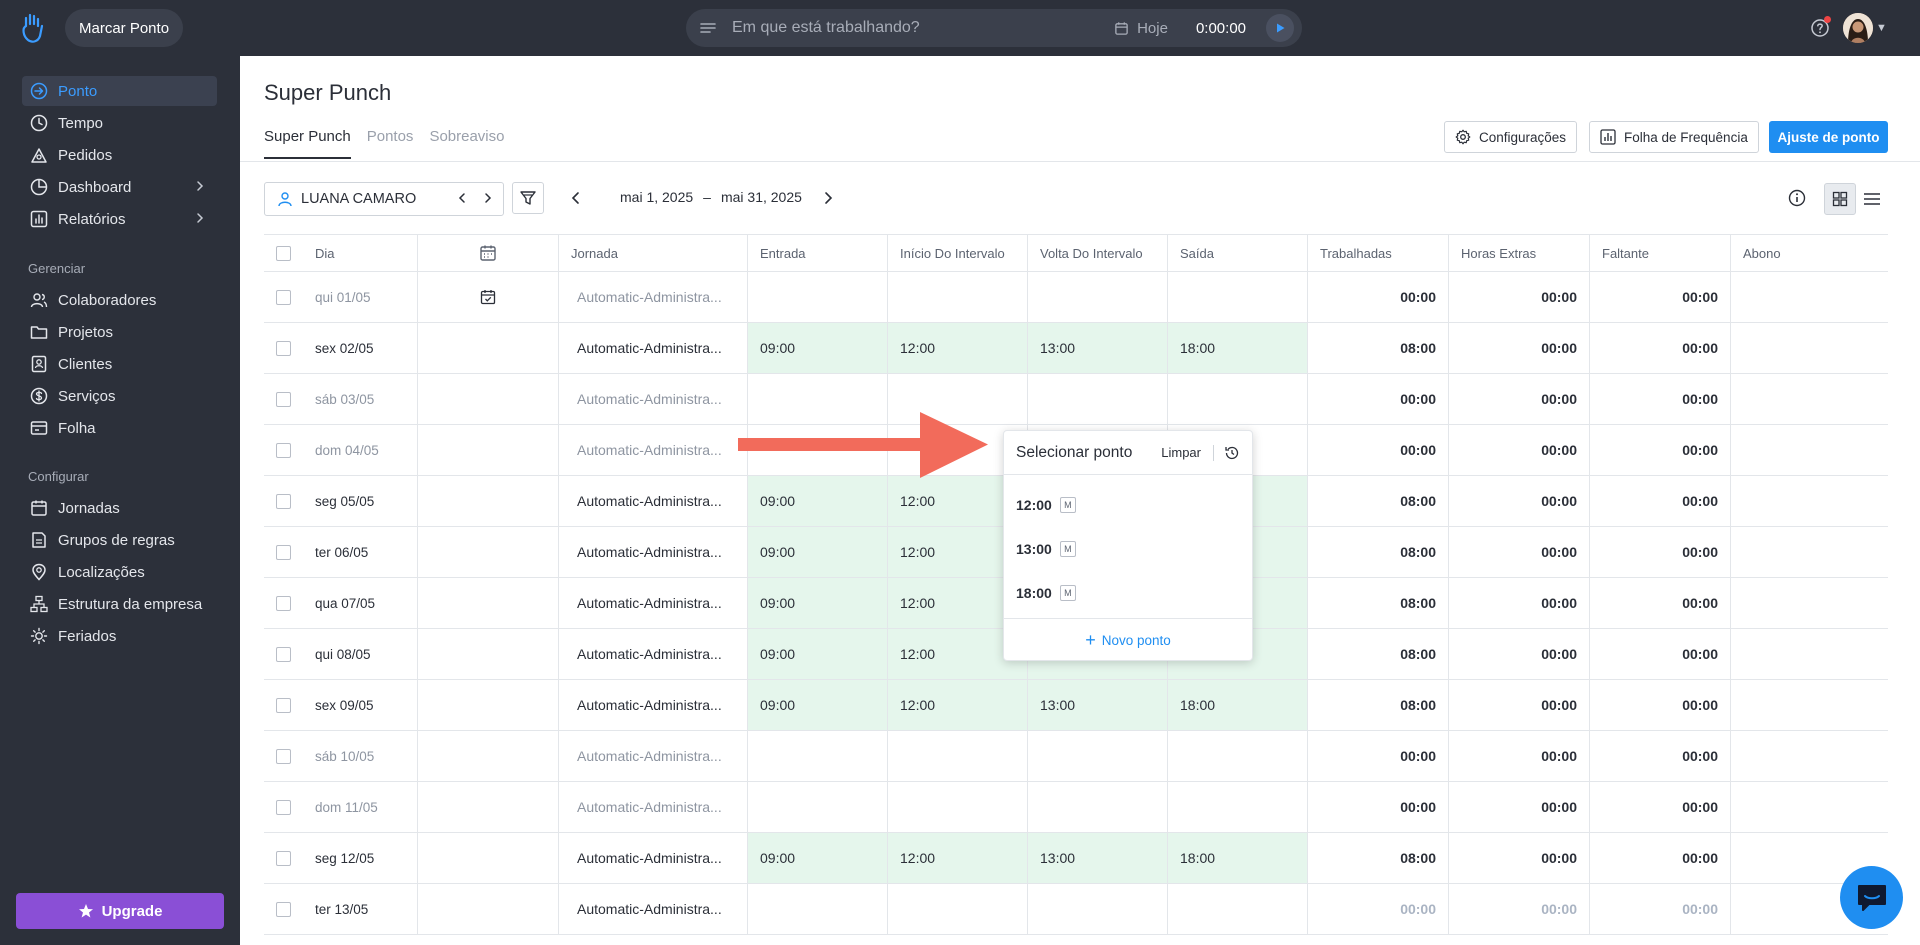 The image size is (1920, 945). Describe the element at coordinates (1128, 549) in the screenshot. I see `punch-option: 13:00 M` at that location.